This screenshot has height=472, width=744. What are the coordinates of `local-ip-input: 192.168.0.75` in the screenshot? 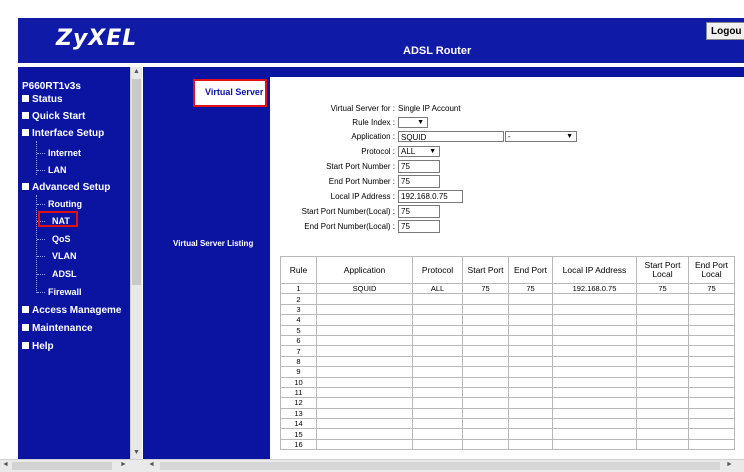 It's located at (430, 196).